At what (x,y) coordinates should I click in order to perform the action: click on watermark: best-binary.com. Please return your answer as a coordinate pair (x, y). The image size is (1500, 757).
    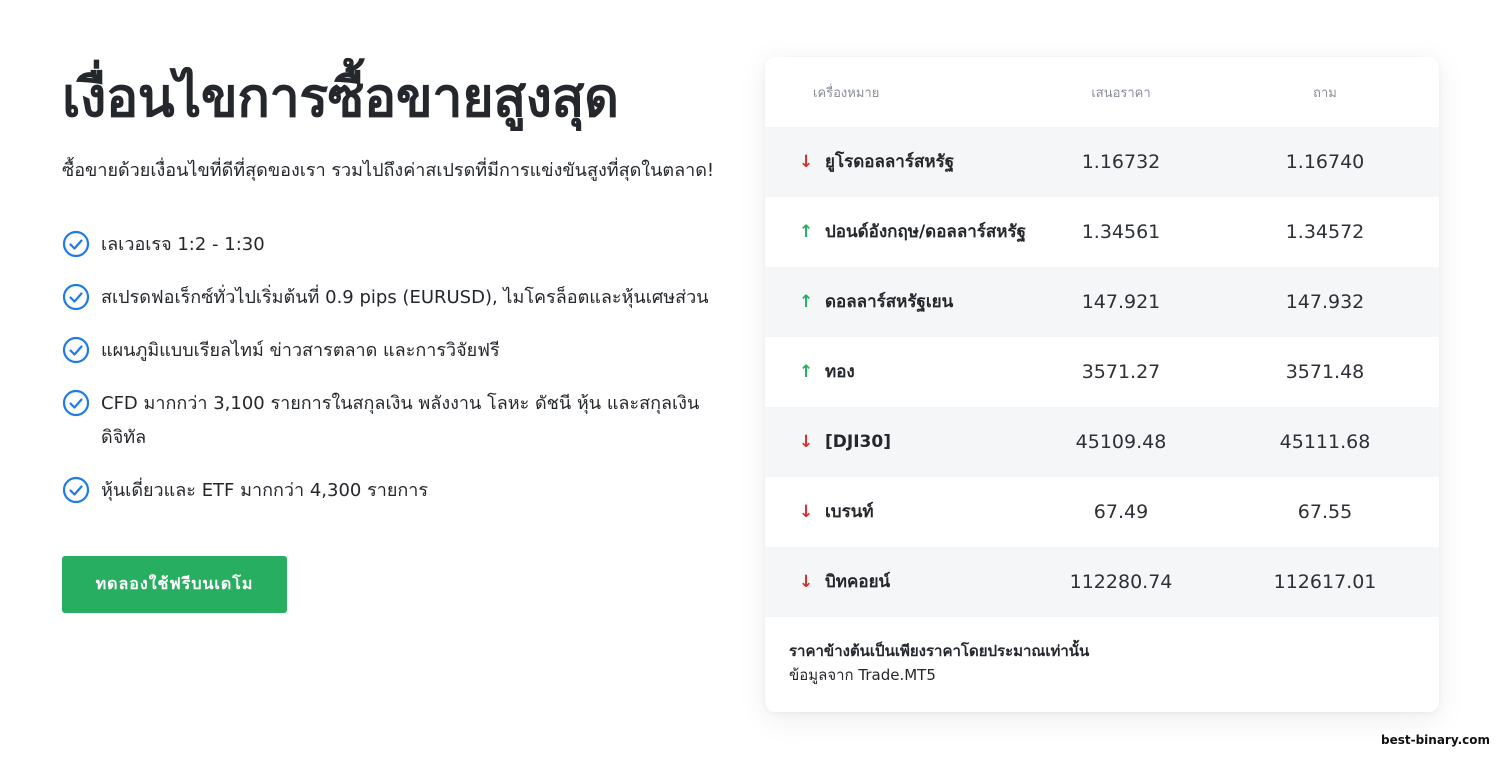
    Looking at the image, I should click on (1435, 740).